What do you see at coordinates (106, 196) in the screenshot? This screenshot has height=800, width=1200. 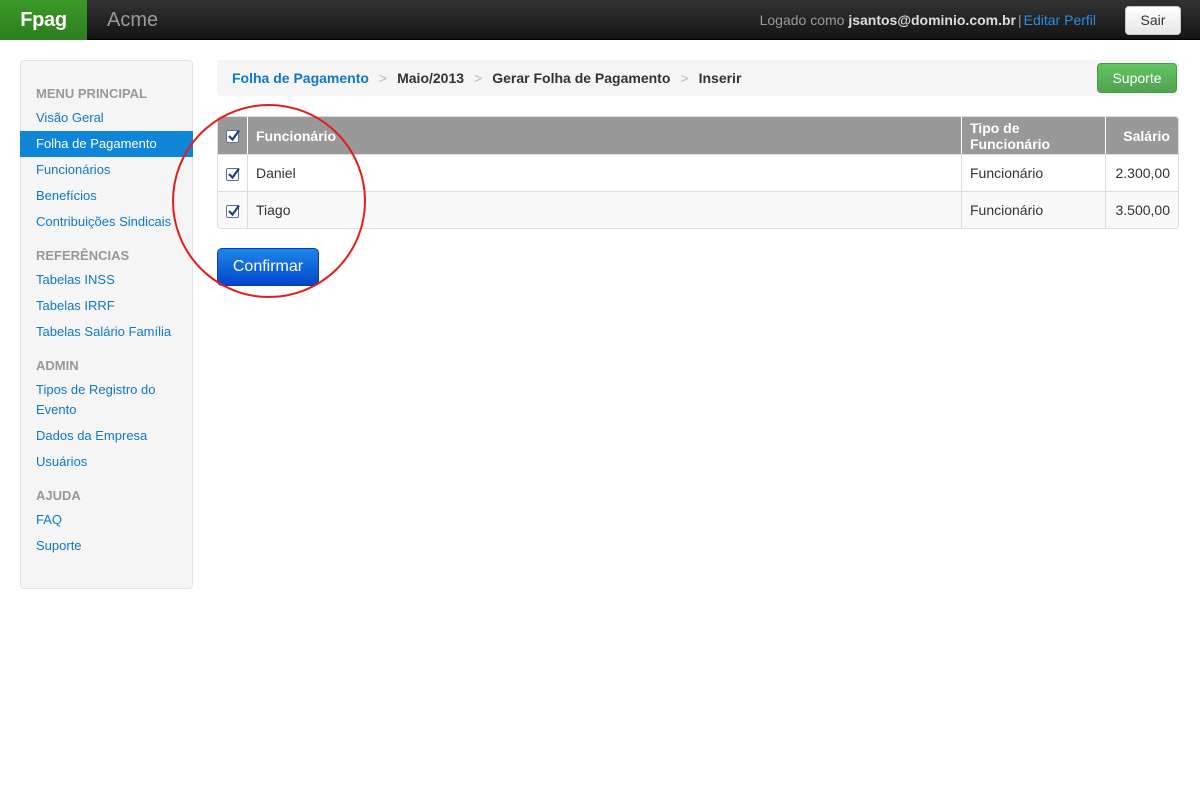 I see `sidebar-item-beneficios: Benefícios` at bounding box center [106, 196].